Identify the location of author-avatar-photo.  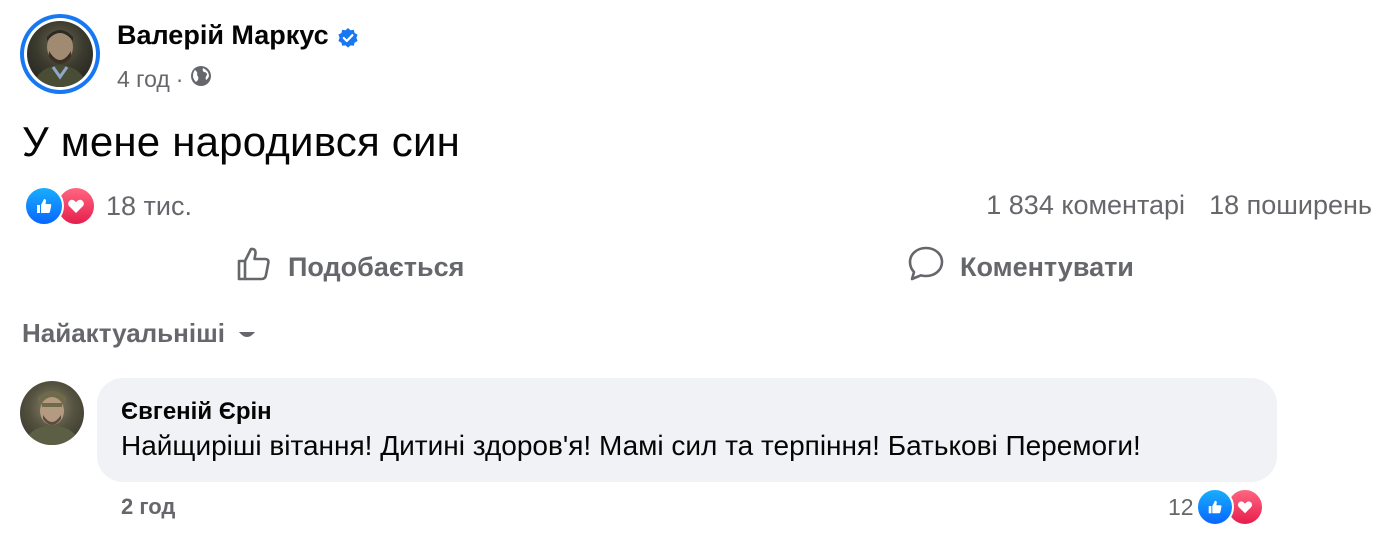
(60, 54).